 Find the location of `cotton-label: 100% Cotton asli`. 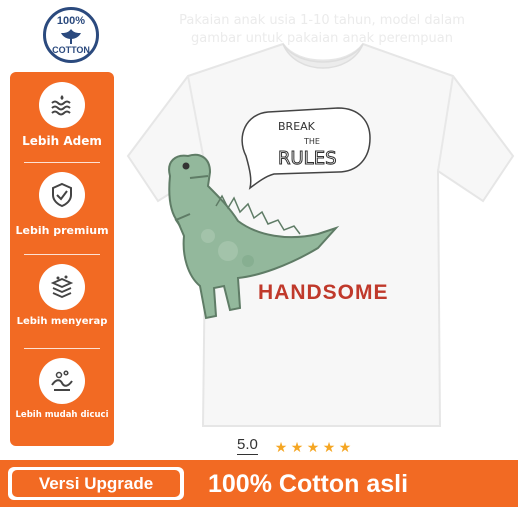

cotton-label: 100% Cotton asli is located at coordinates (308, 484).